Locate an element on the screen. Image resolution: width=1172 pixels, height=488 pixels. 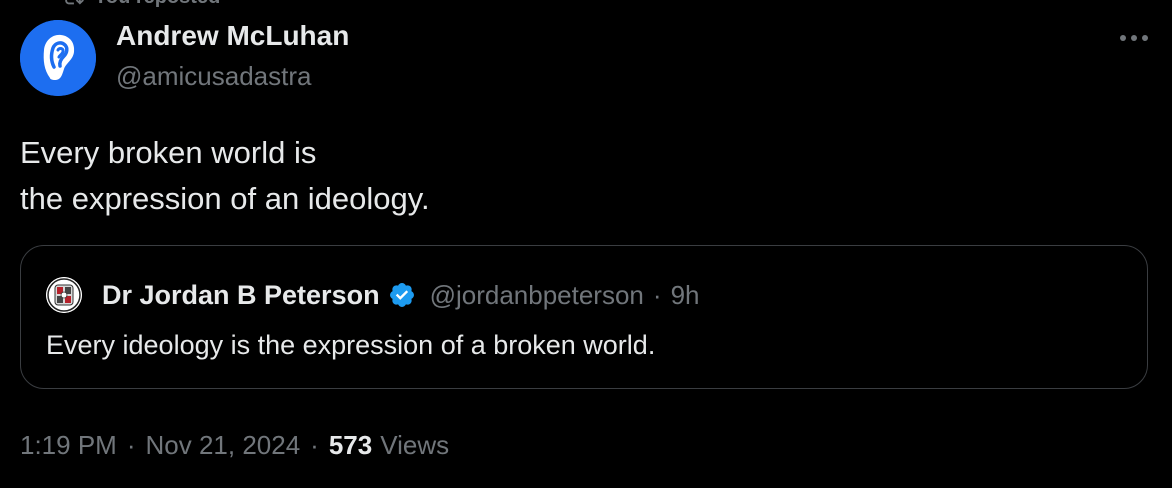
more-horizontal-icon is located at coordinates (1134, 38).